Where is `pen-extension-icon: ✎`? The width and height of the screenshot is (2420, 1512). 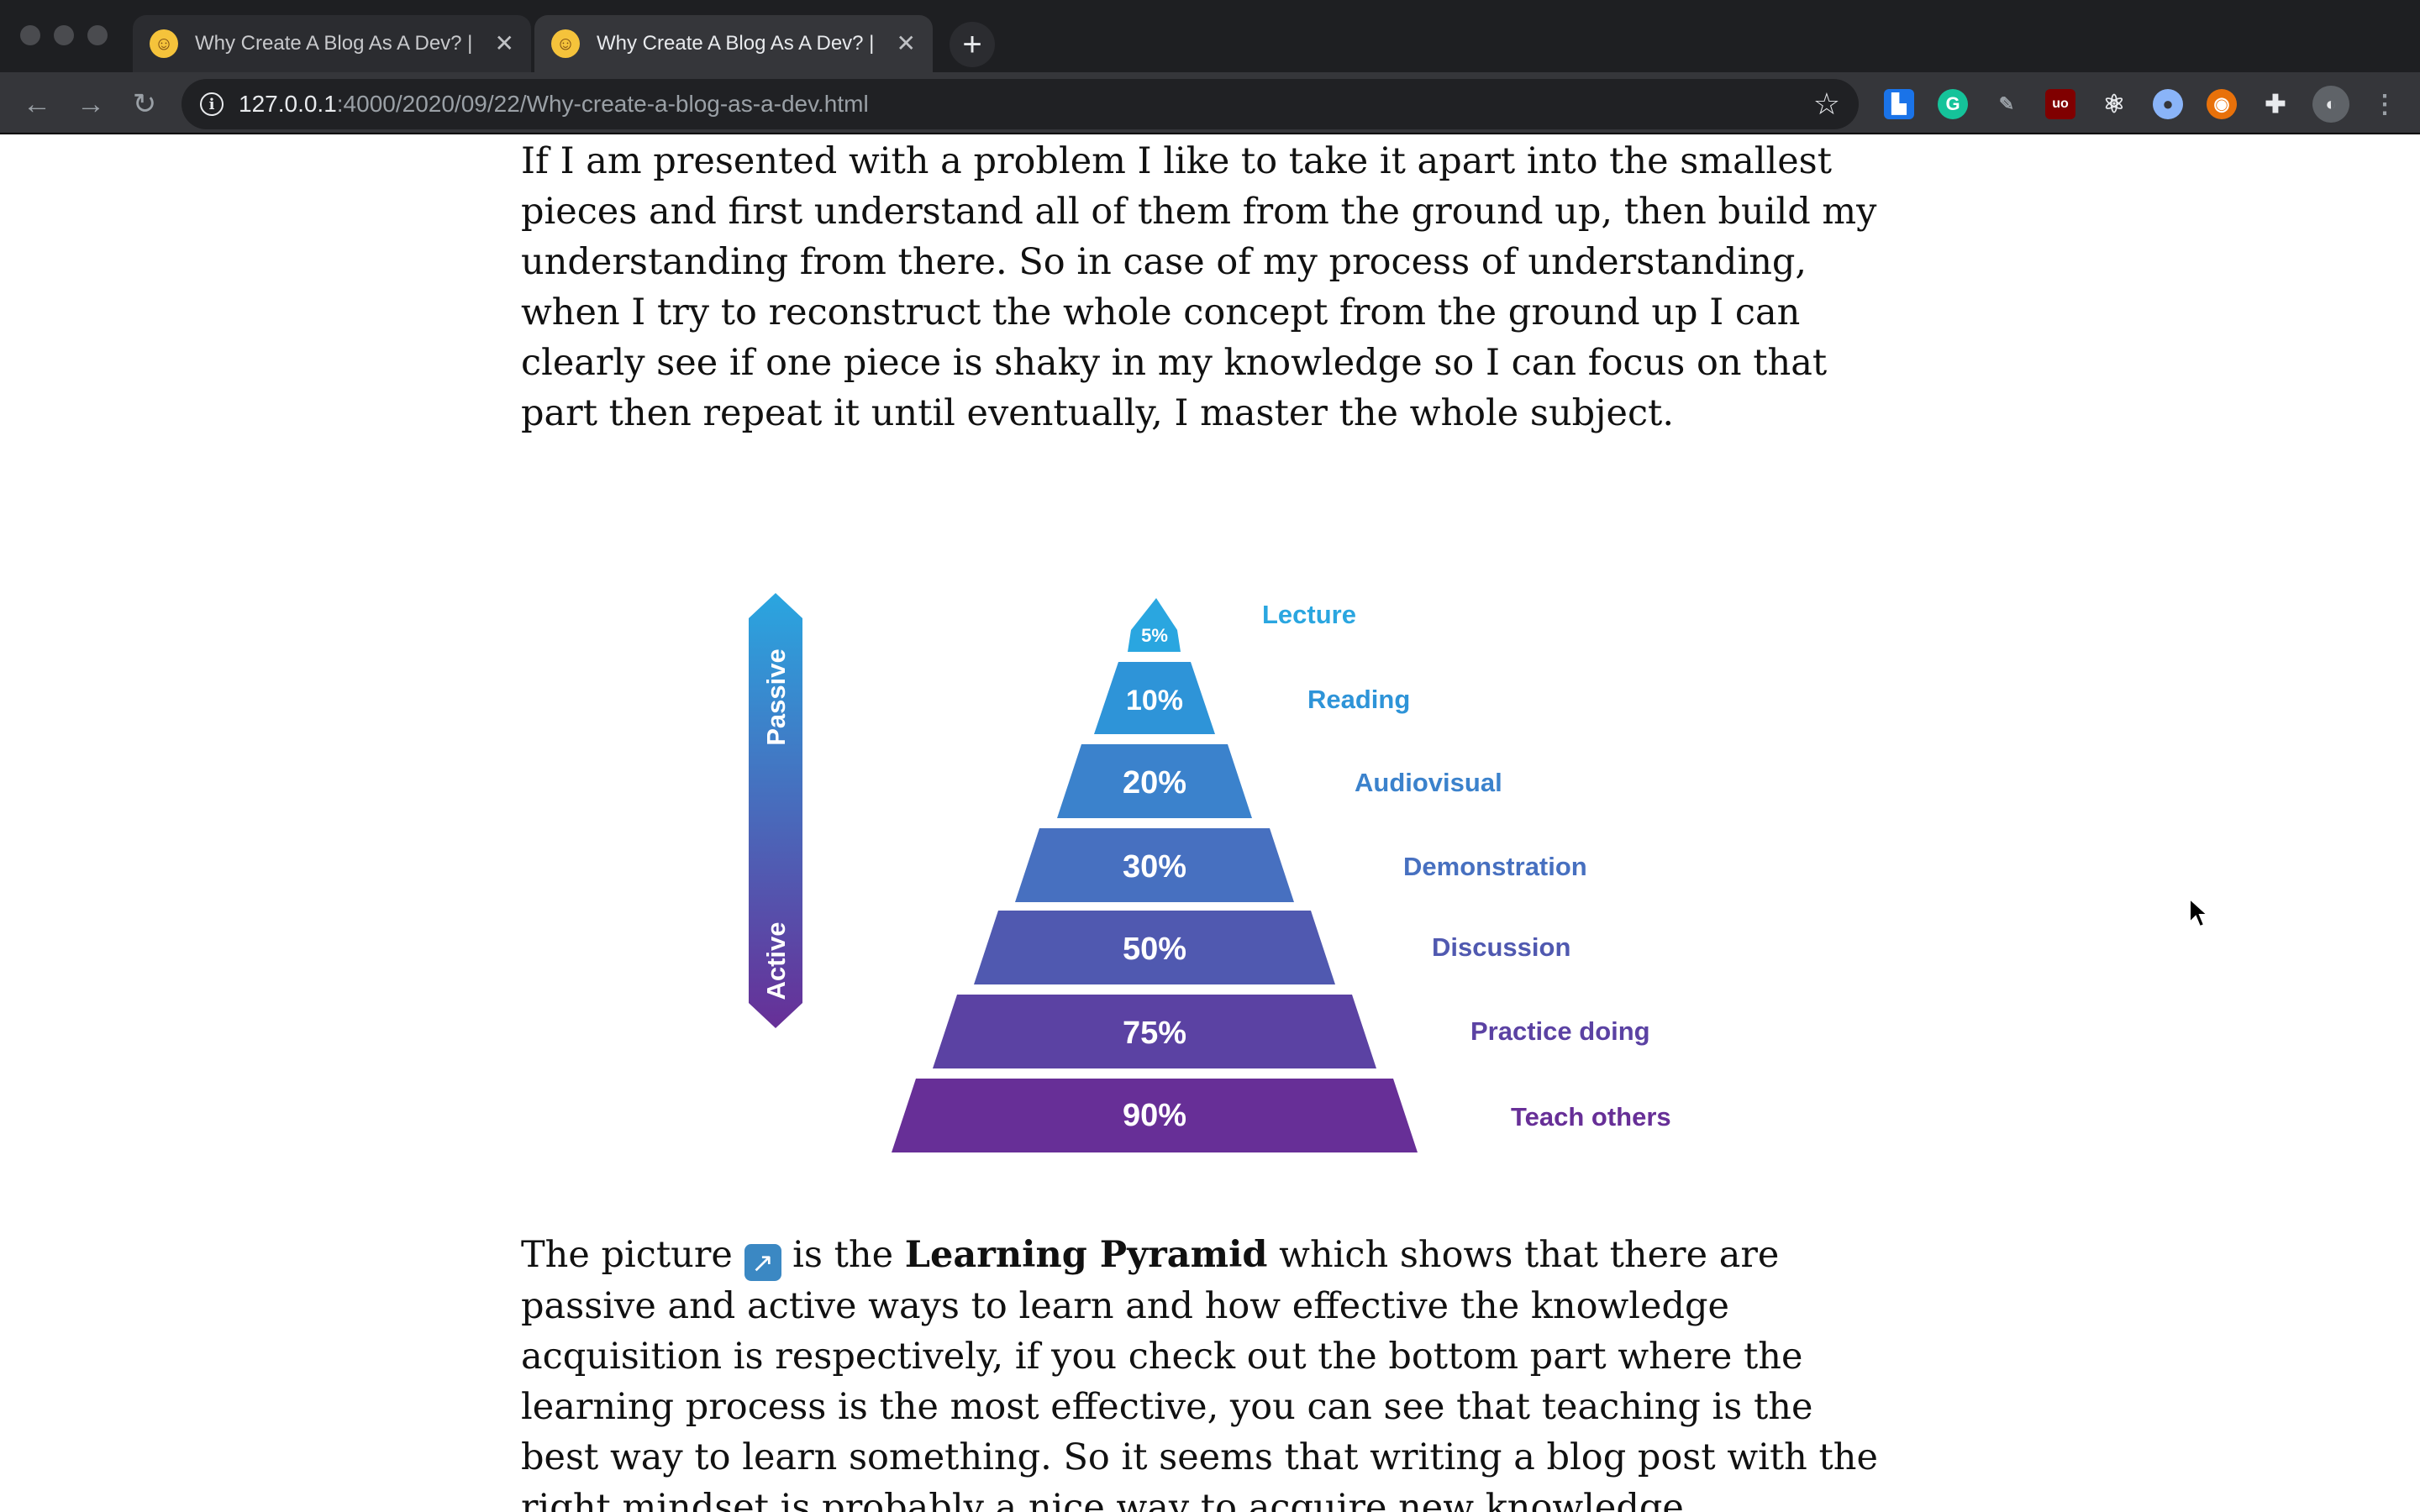
pen-extension-icon: ✎ is located at coordinates (2006, 104).